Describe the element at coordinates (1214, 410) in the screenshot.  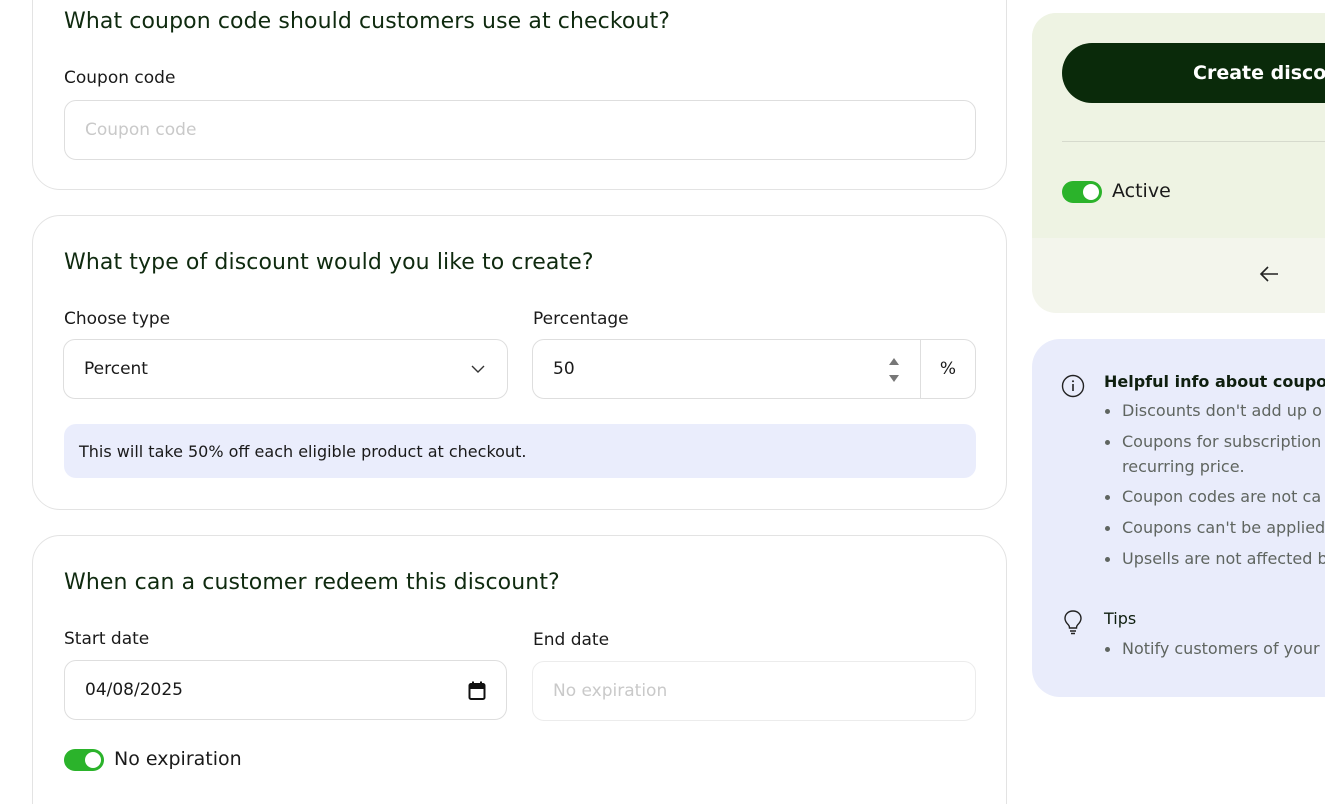
I see `list-item: Discounts don't add up o` at that location.